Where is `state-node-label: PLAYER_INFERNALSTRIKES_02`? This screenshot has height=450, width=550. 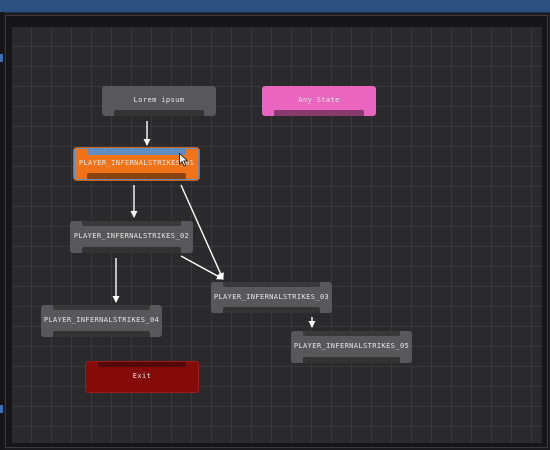
state-node-label: PLAYER_INFERNALSTRIKES_02 is located at coordinates (131, 236).